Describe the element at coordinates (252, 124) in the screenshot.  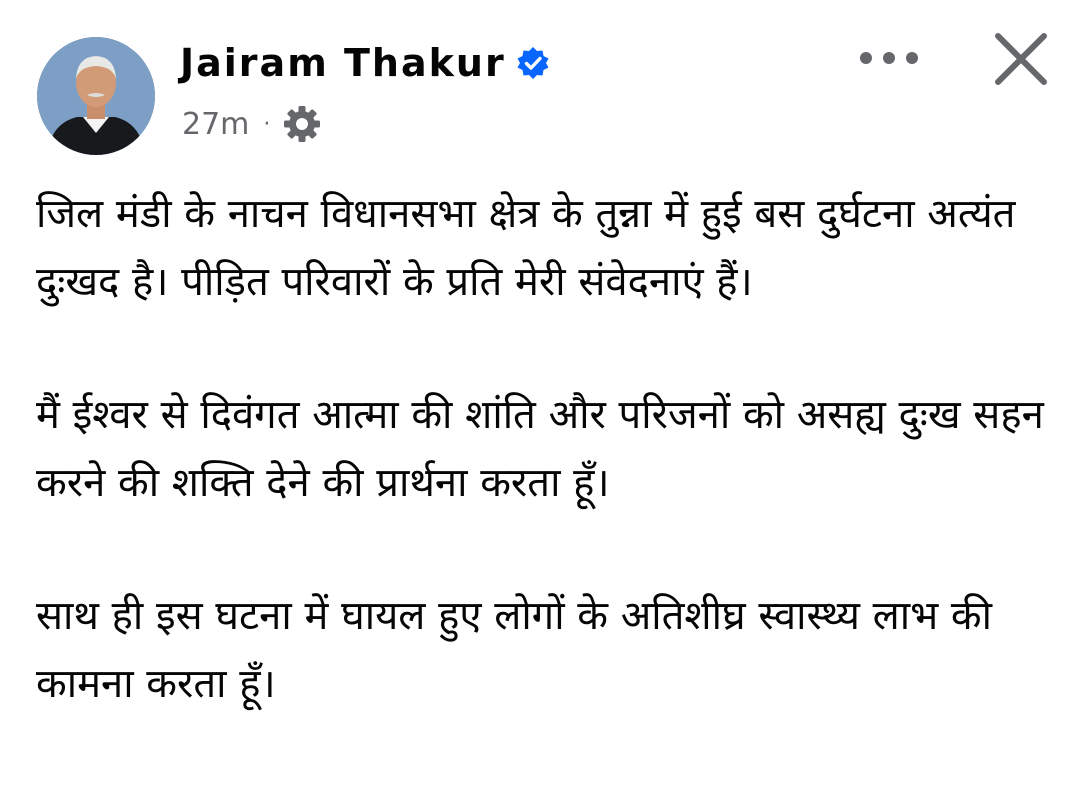
I see `post-meta: 27m ·` at that location.